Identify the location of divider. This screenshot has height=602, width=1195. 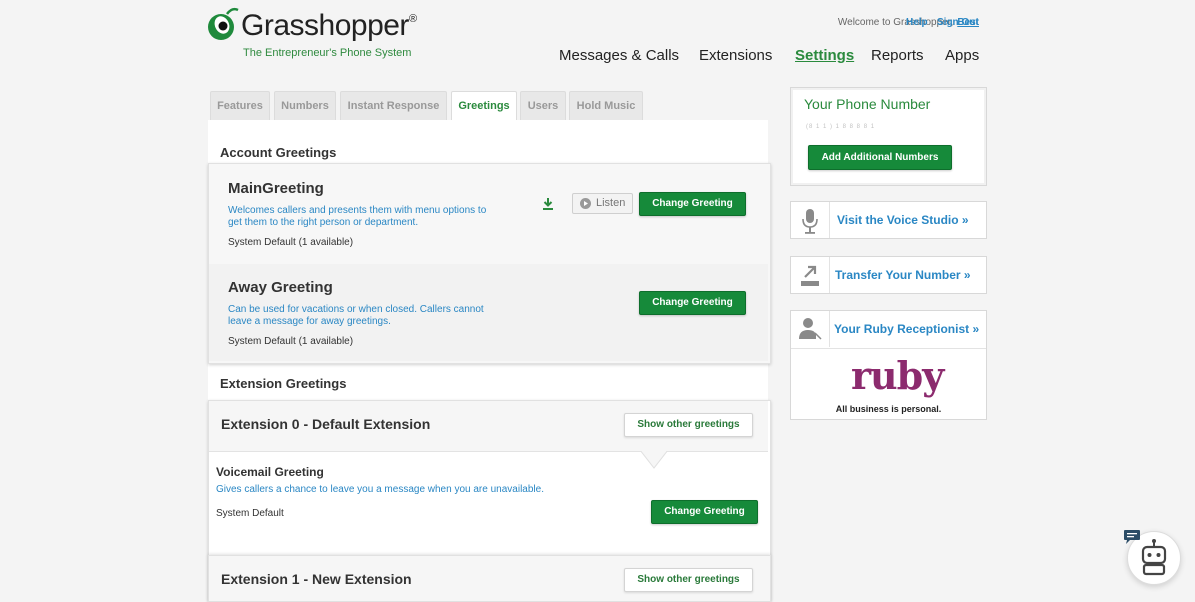
(888, 348).